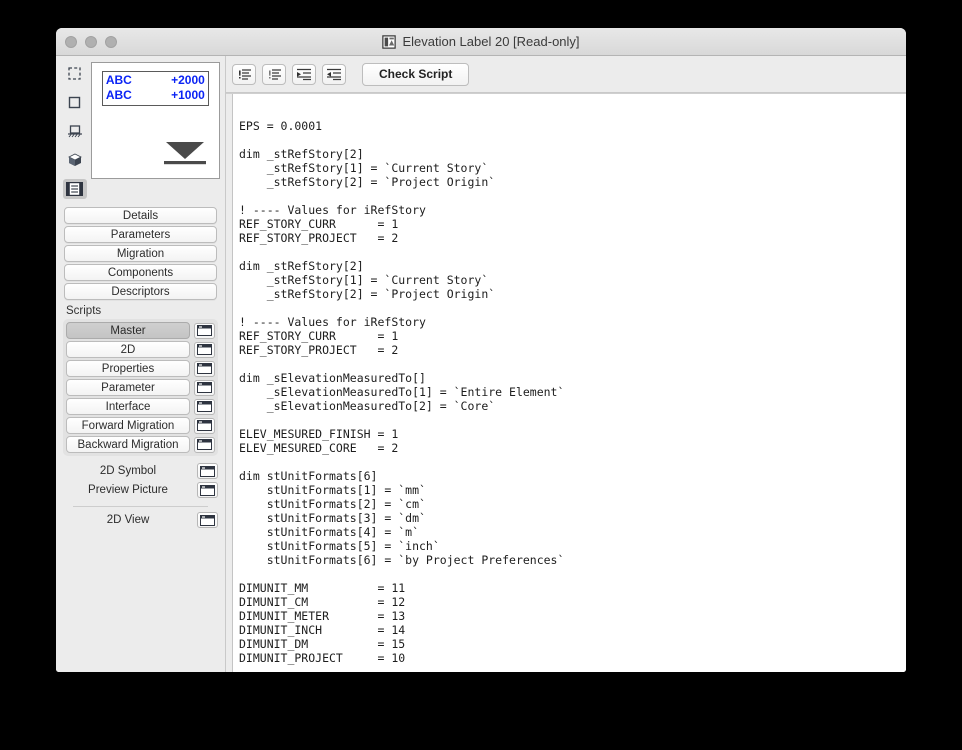  I want to click on increase-indent-icon, so click(304, 74).